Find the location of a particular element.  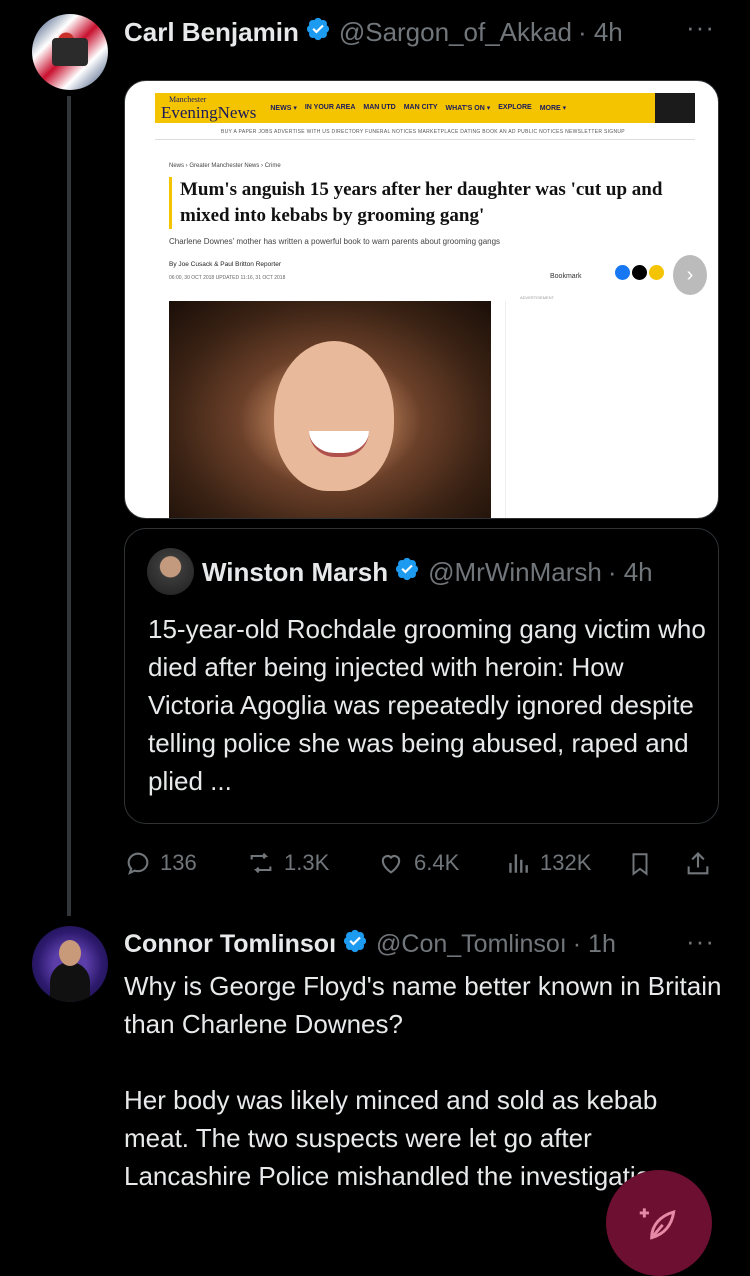

quoted-avatar is located at coordinates (170, 571).